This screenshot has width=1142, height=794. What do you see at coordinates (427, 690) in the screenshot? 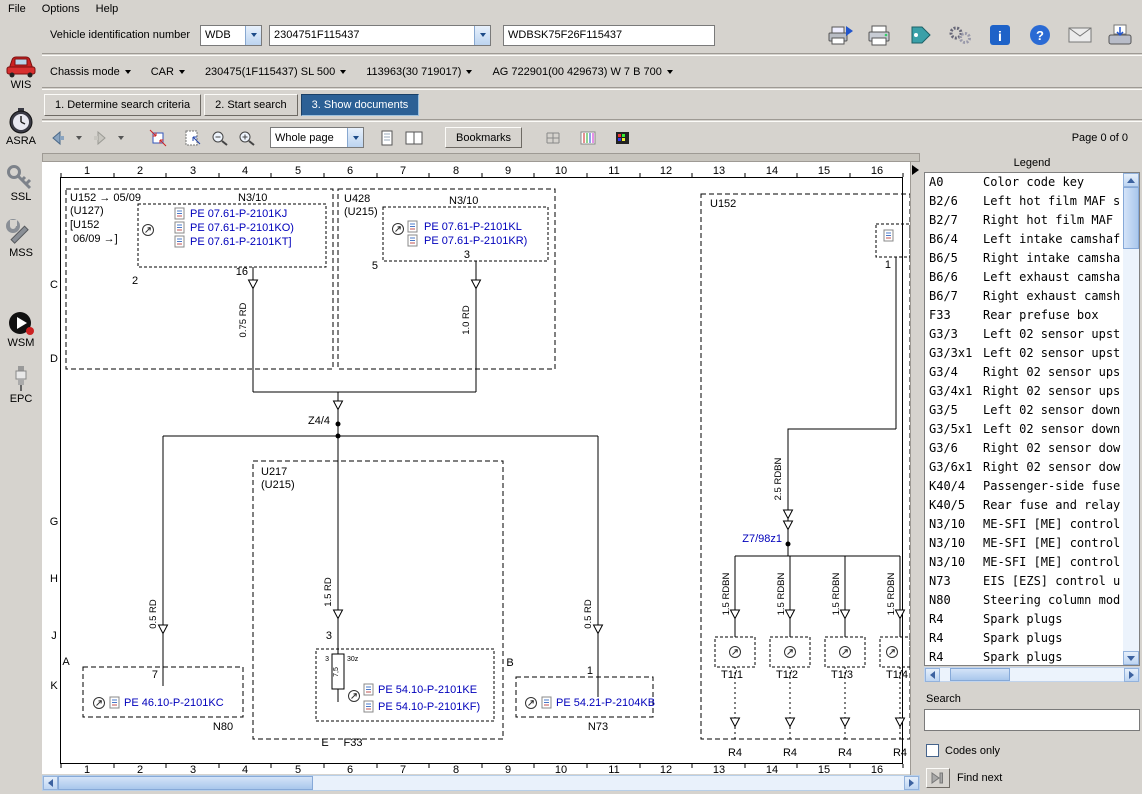
I see `doc-link: PE 54.10-P-2101KE` at bounding box center [427, 690].